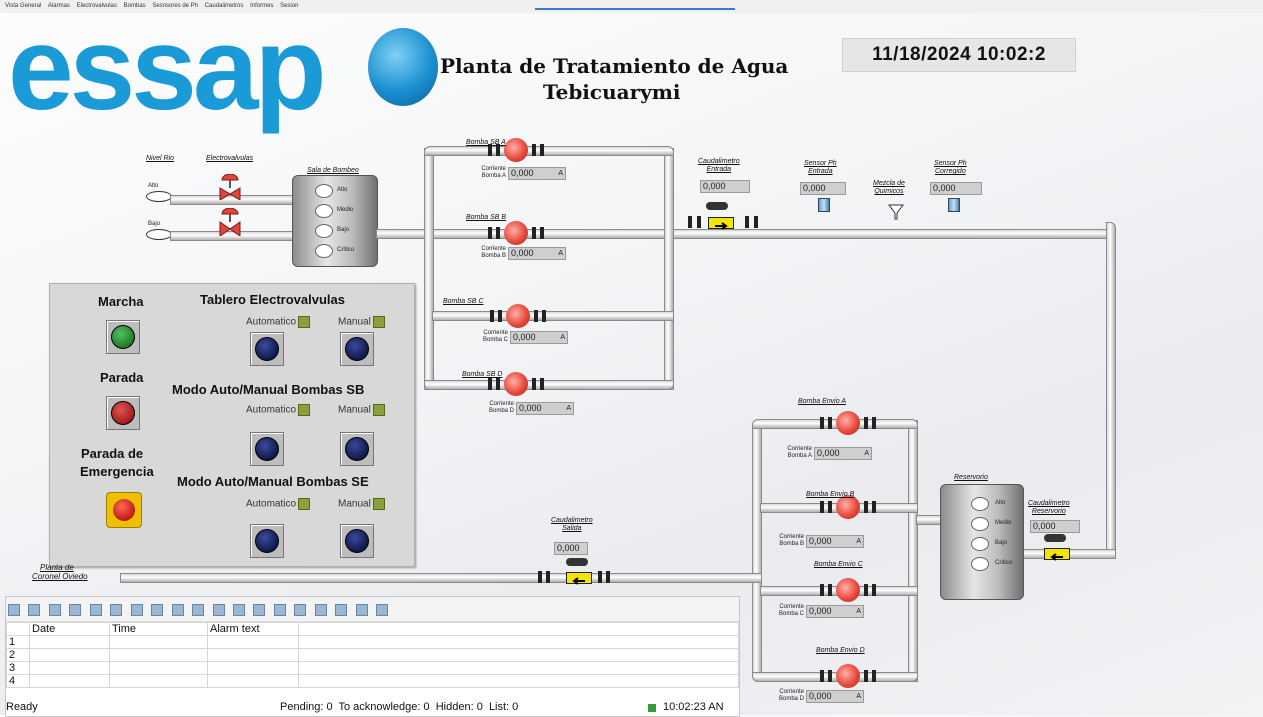 The image size is (1263, 717). Describe the element at coordinates (896, 212) in the screenshot. I see `chemical-mix-funnel-icon` at that location.